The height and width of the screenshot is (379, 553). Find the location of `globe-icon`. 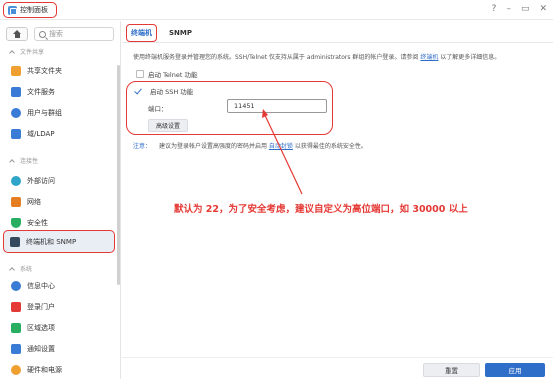

globe-icon is located at coordinates (16, 181).